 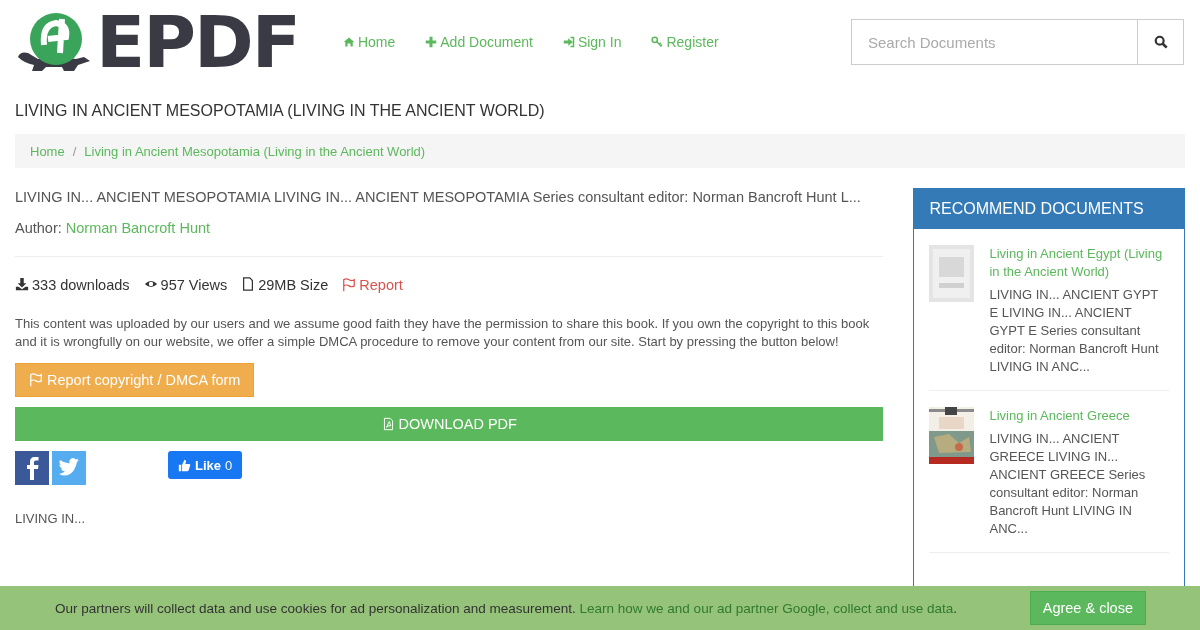 I want to click on facebook-share-icon, so click(x=32, y=468).